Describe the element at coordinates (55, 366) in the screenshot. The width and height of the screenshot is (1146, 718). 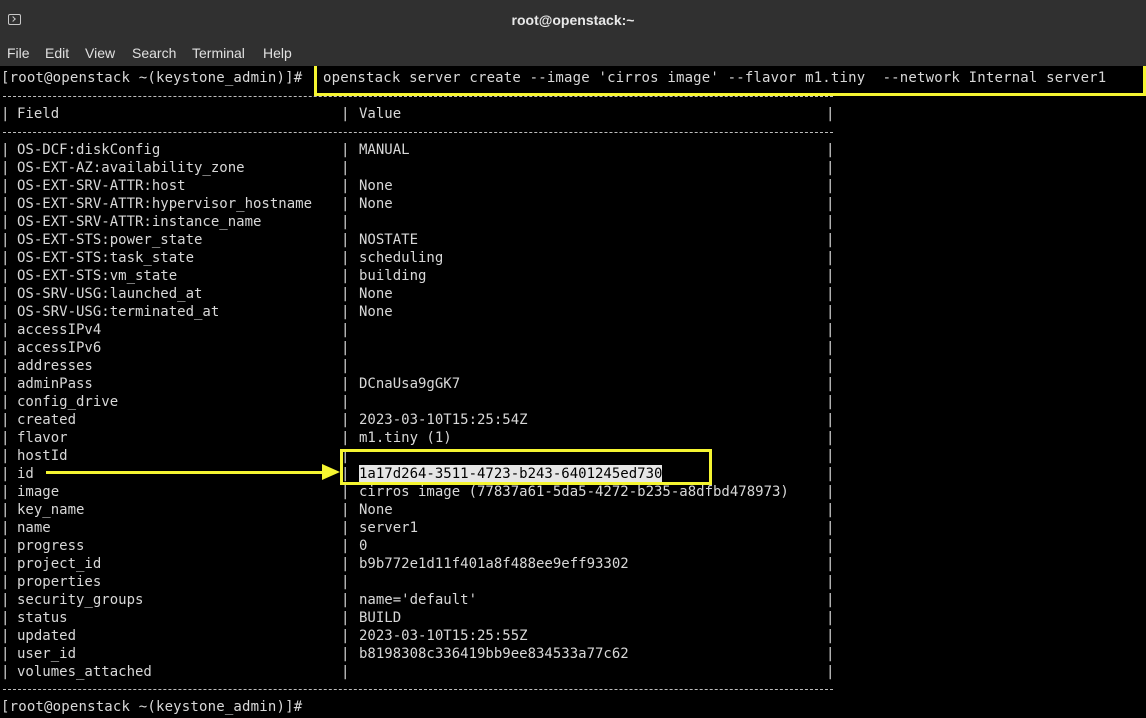
I see `row-field: addresses` at that location.